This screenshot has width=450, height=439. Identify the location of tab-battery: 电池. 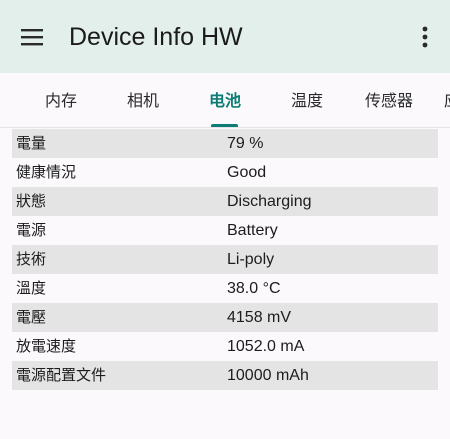
(225, 100).